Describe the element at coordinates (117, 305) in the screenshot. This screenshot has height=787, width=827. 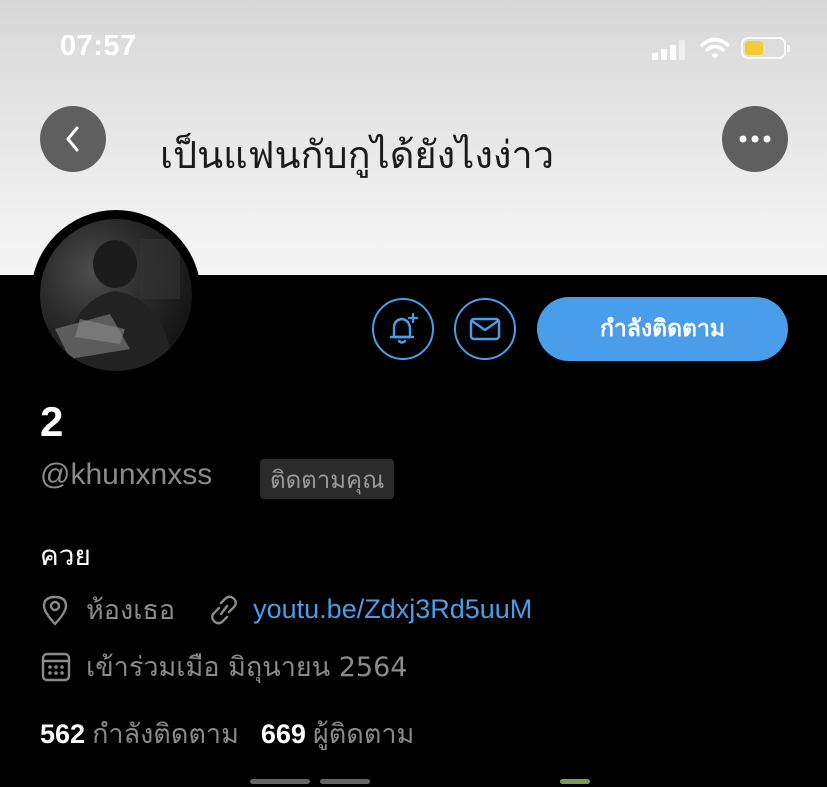
I see `avatar-image-icon` at that location.